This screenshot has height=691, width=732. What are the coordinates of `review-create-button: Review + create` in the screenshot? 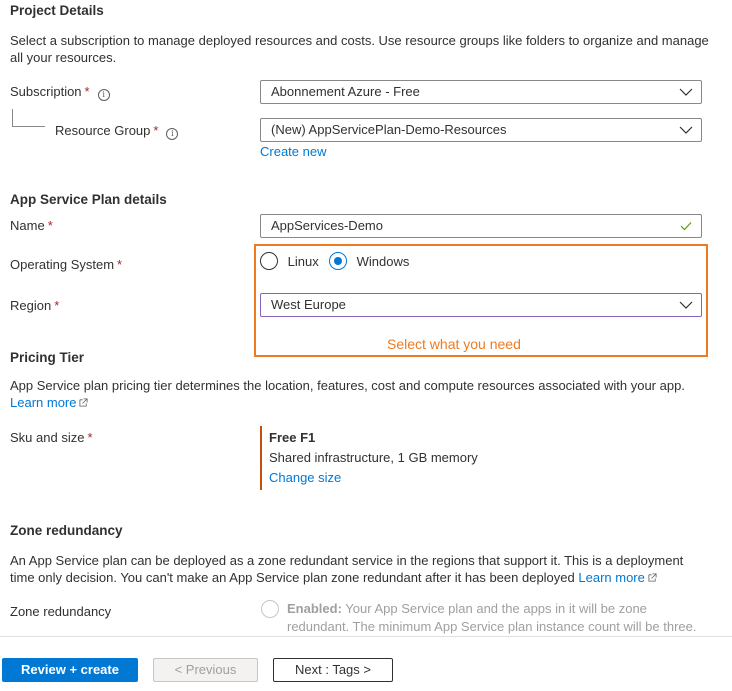 It's located at (70, 670).